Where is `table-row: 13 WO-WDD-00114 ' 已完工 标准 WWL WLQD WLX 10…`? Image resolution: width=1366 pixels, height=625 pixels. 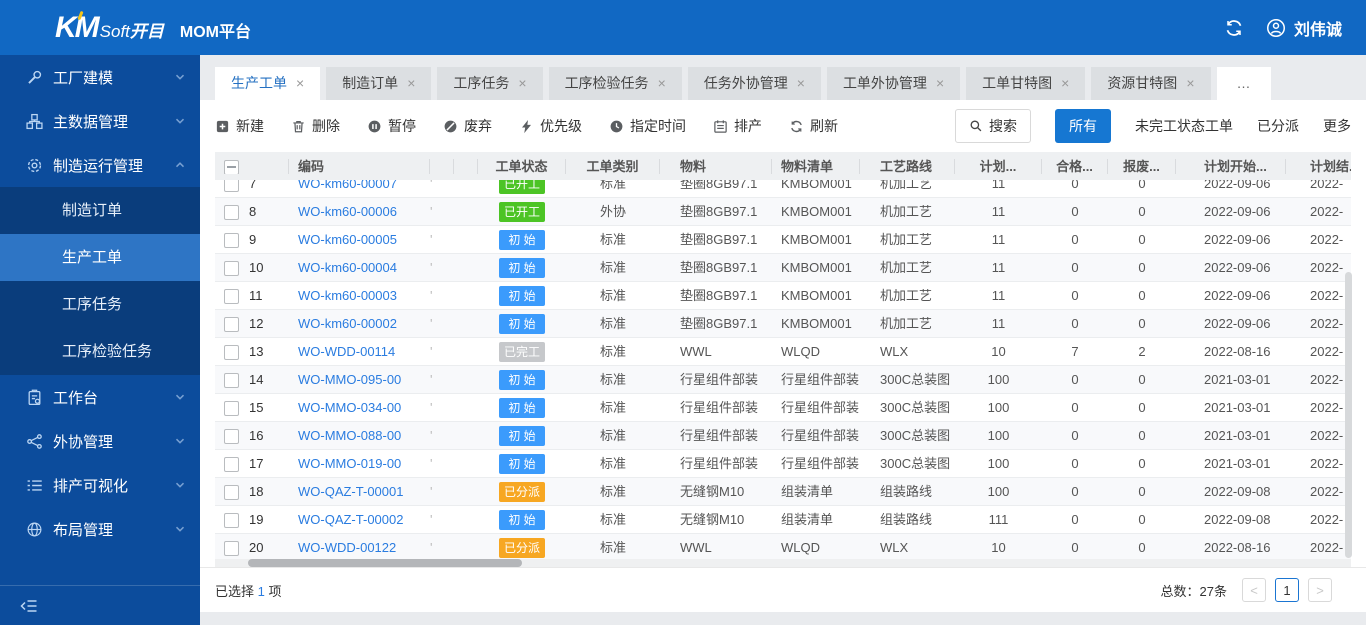
table-row: 13 WO-WDD-00114 ' 已完工 标准 WWL WLQD WLX 10… is located at coordinates (783, 352).